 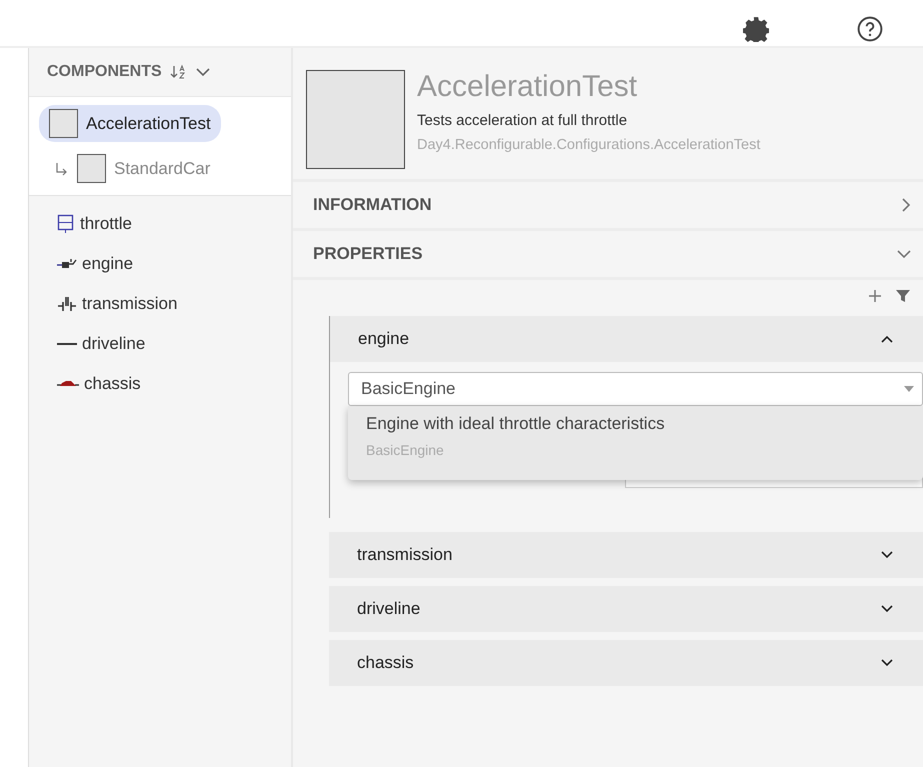 I want to click on group-header: driveline, so click(x=626, y=609).